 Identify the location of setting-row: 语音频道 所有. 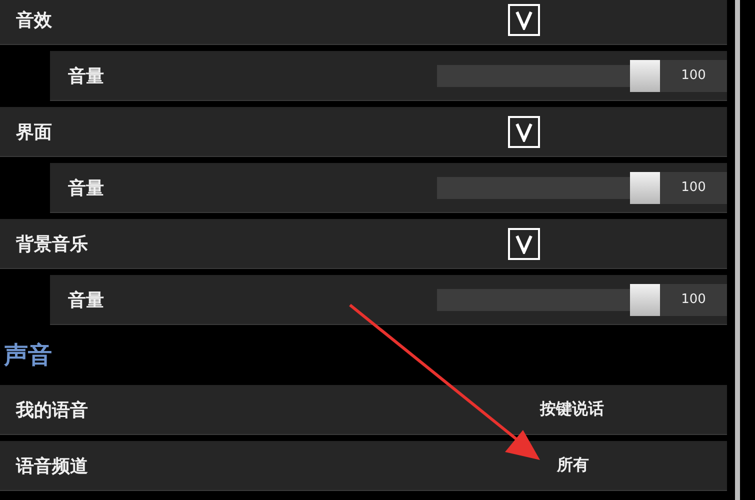
(363, 466).